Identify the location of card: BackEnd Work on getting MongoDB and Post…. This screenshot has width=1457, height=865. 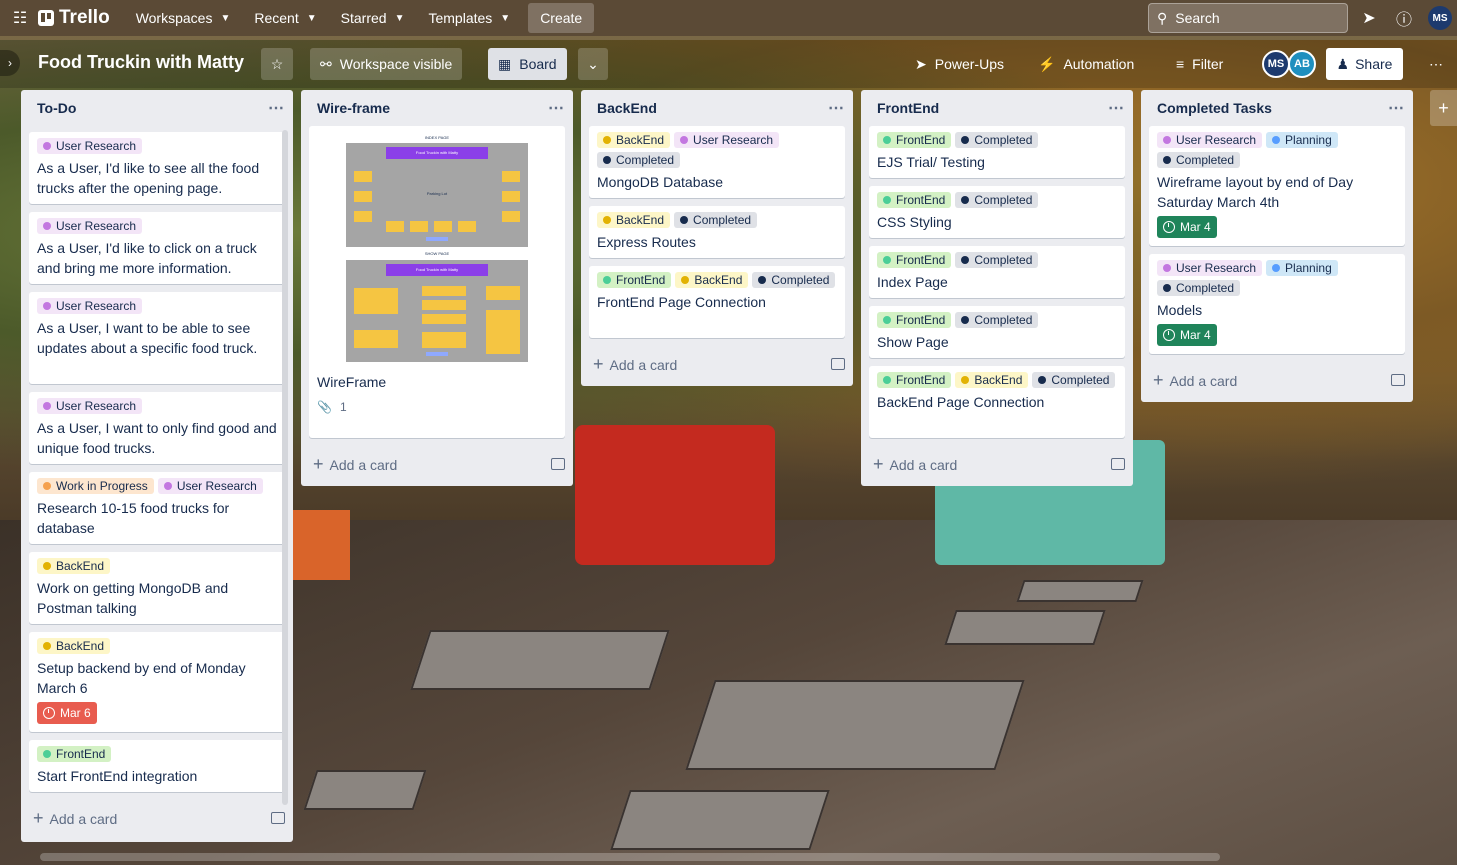
(157, 588).